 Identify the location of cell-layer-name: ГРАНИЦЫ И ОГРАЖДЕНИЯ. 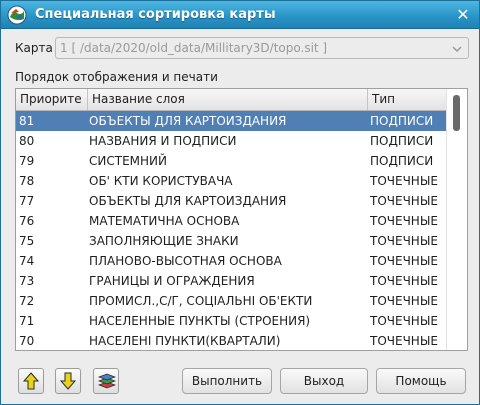
(172, 281).